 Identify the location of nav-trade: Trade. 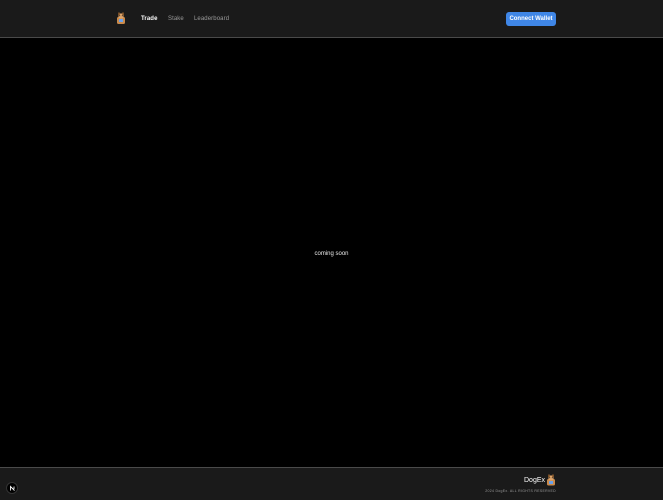
(149, 19).